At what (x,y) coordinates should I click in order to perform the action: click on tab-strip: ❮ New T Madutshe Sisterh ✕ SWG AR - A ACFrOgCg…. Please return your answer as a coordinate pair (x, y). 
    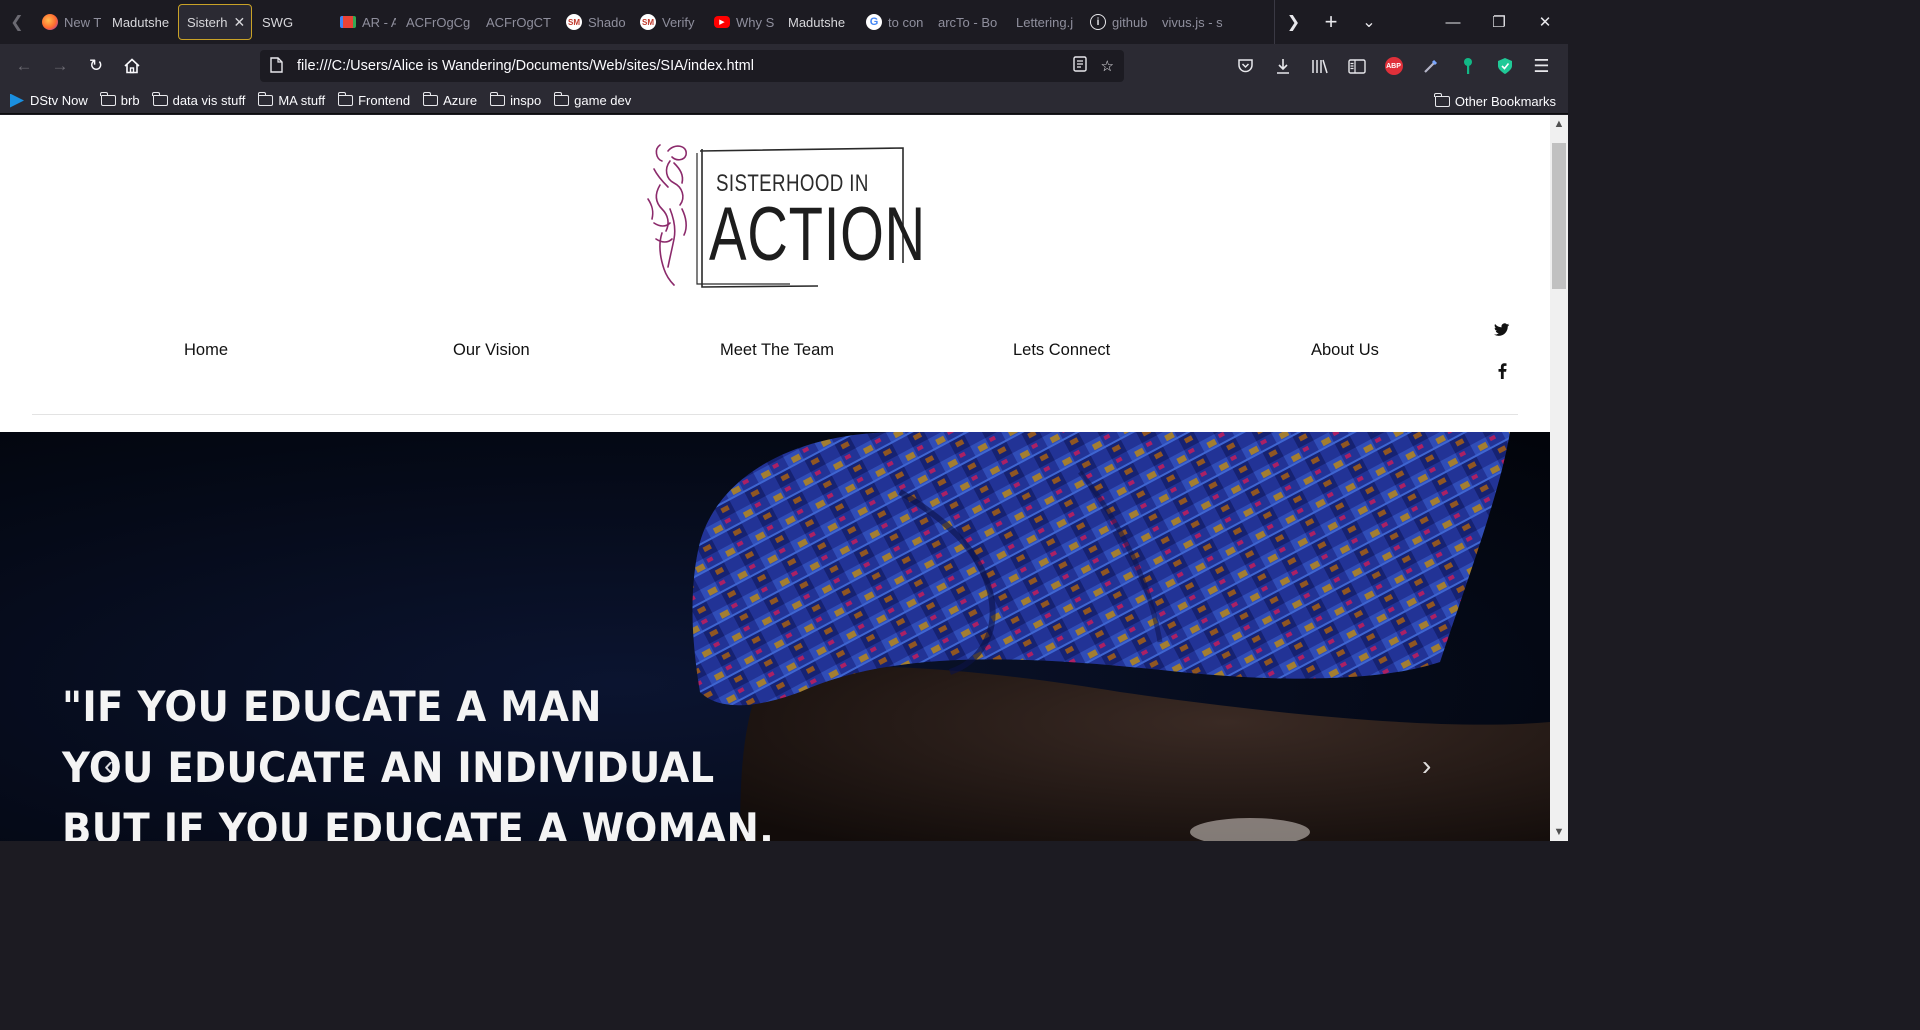
    Looking at the image, I should click on (784, 22).